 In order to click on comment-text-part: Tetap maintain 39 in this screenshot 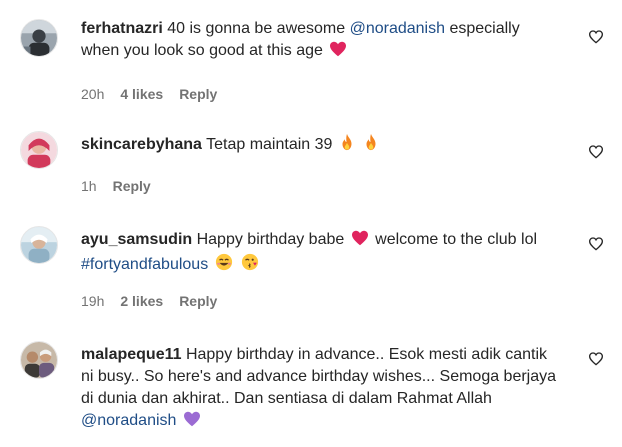, I will do `click(267, 144)`.